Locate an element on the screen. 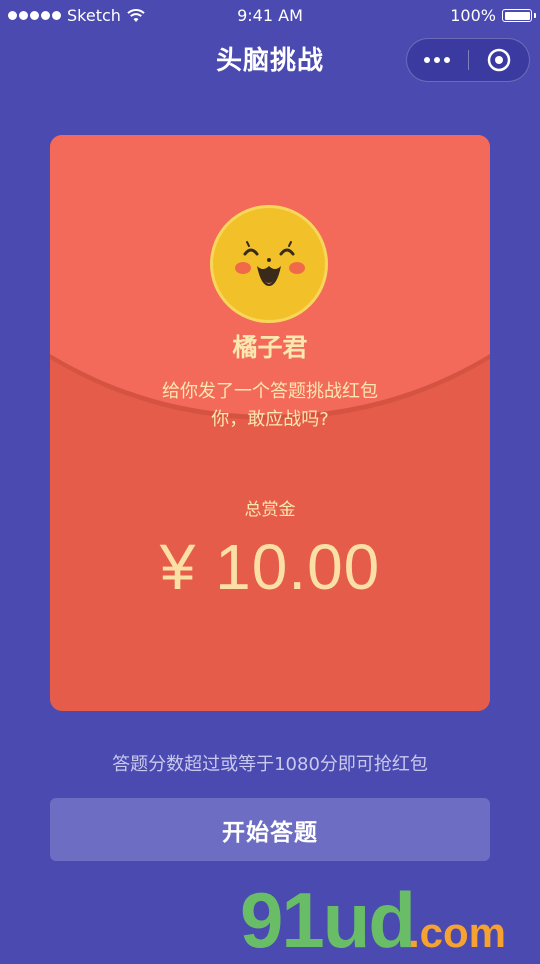  mini-program-capsule is located at coordinates (468, 60).